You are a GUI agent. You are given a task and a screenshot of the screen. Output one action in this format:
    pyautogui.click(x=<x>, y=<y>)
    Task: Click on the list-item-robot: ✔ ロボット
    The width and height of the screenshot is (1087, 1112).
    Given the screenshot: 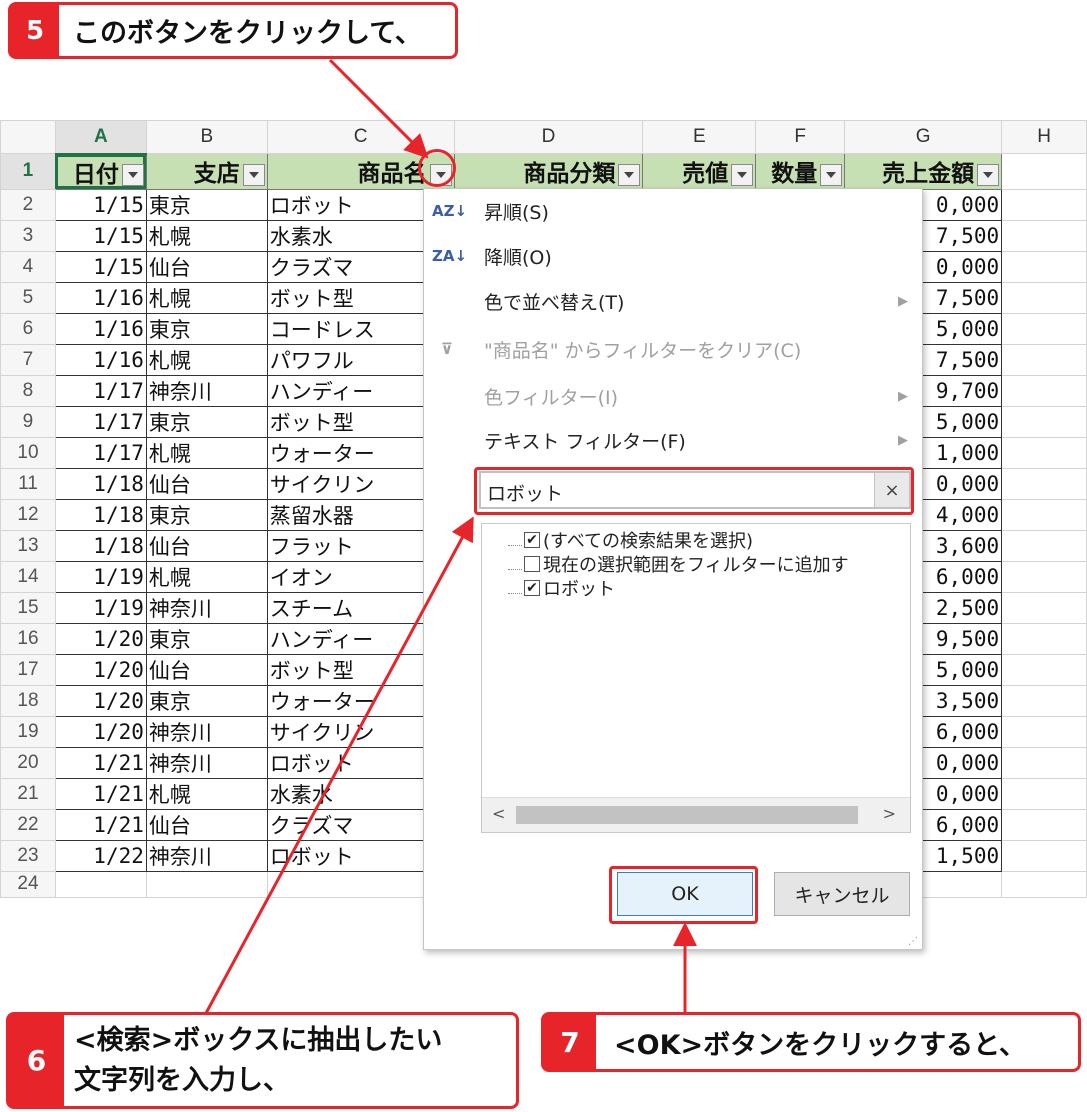 What is the action you would take?
    pyautogui.click(x=561, y=588)
    